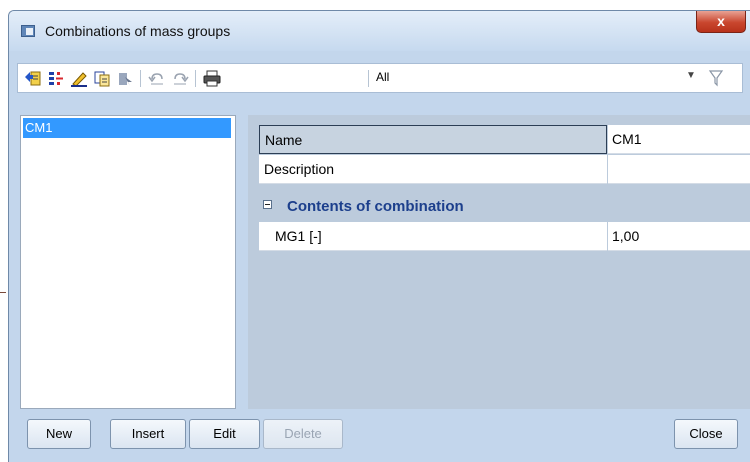 This screenshot has width=750, height=462. What do you see at coordinates (102, 78) in the screenshot?
I see `copy-icon` at bounding box center [102, 78].